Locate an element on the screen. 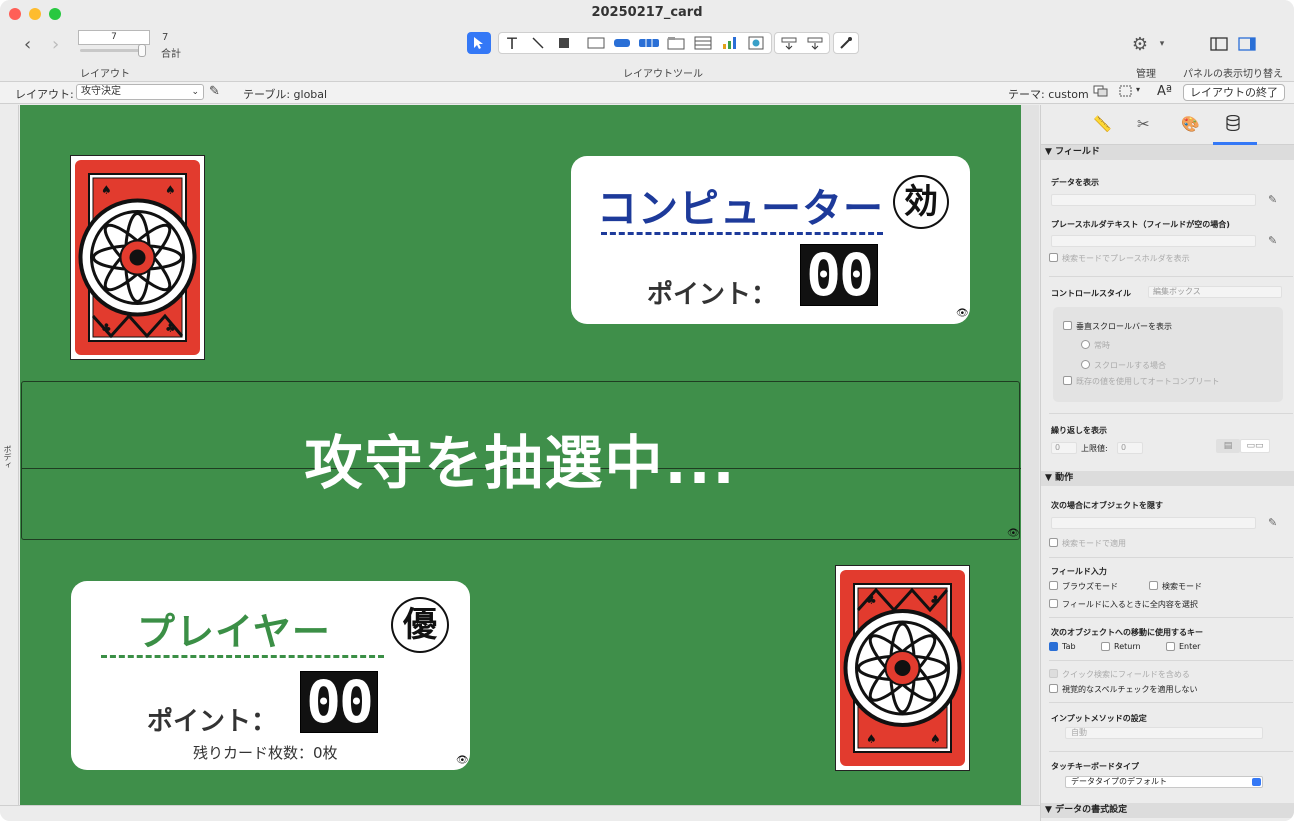  horizontal-scrollbar is located at coordinates (520, 813).